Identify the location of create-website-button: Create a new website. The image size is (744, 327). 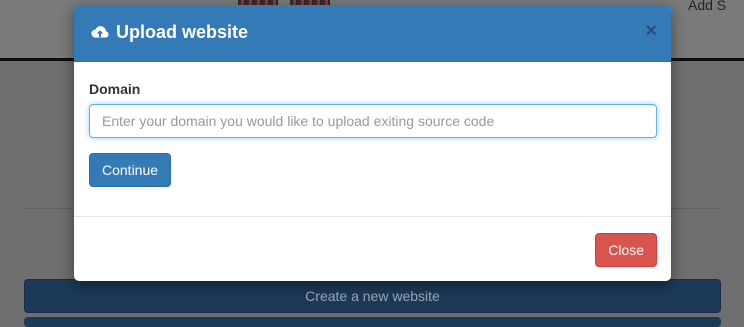
(372, 296).